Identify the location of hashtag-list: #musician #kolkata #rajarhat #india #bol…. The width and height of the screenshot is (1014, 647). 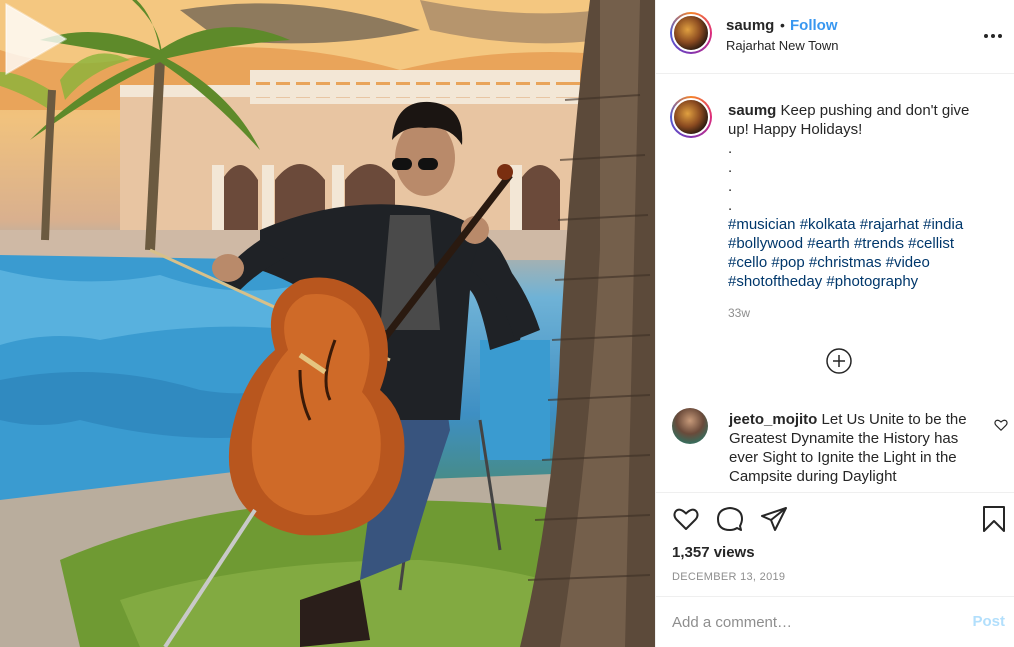
(859, 253).